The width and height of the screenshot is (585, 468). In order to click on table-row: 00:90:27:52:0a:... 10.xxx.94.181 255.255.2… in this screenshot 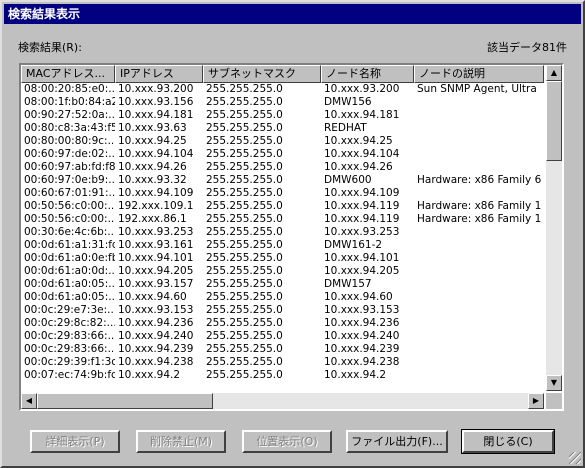, I will do `click(282, 115)`.